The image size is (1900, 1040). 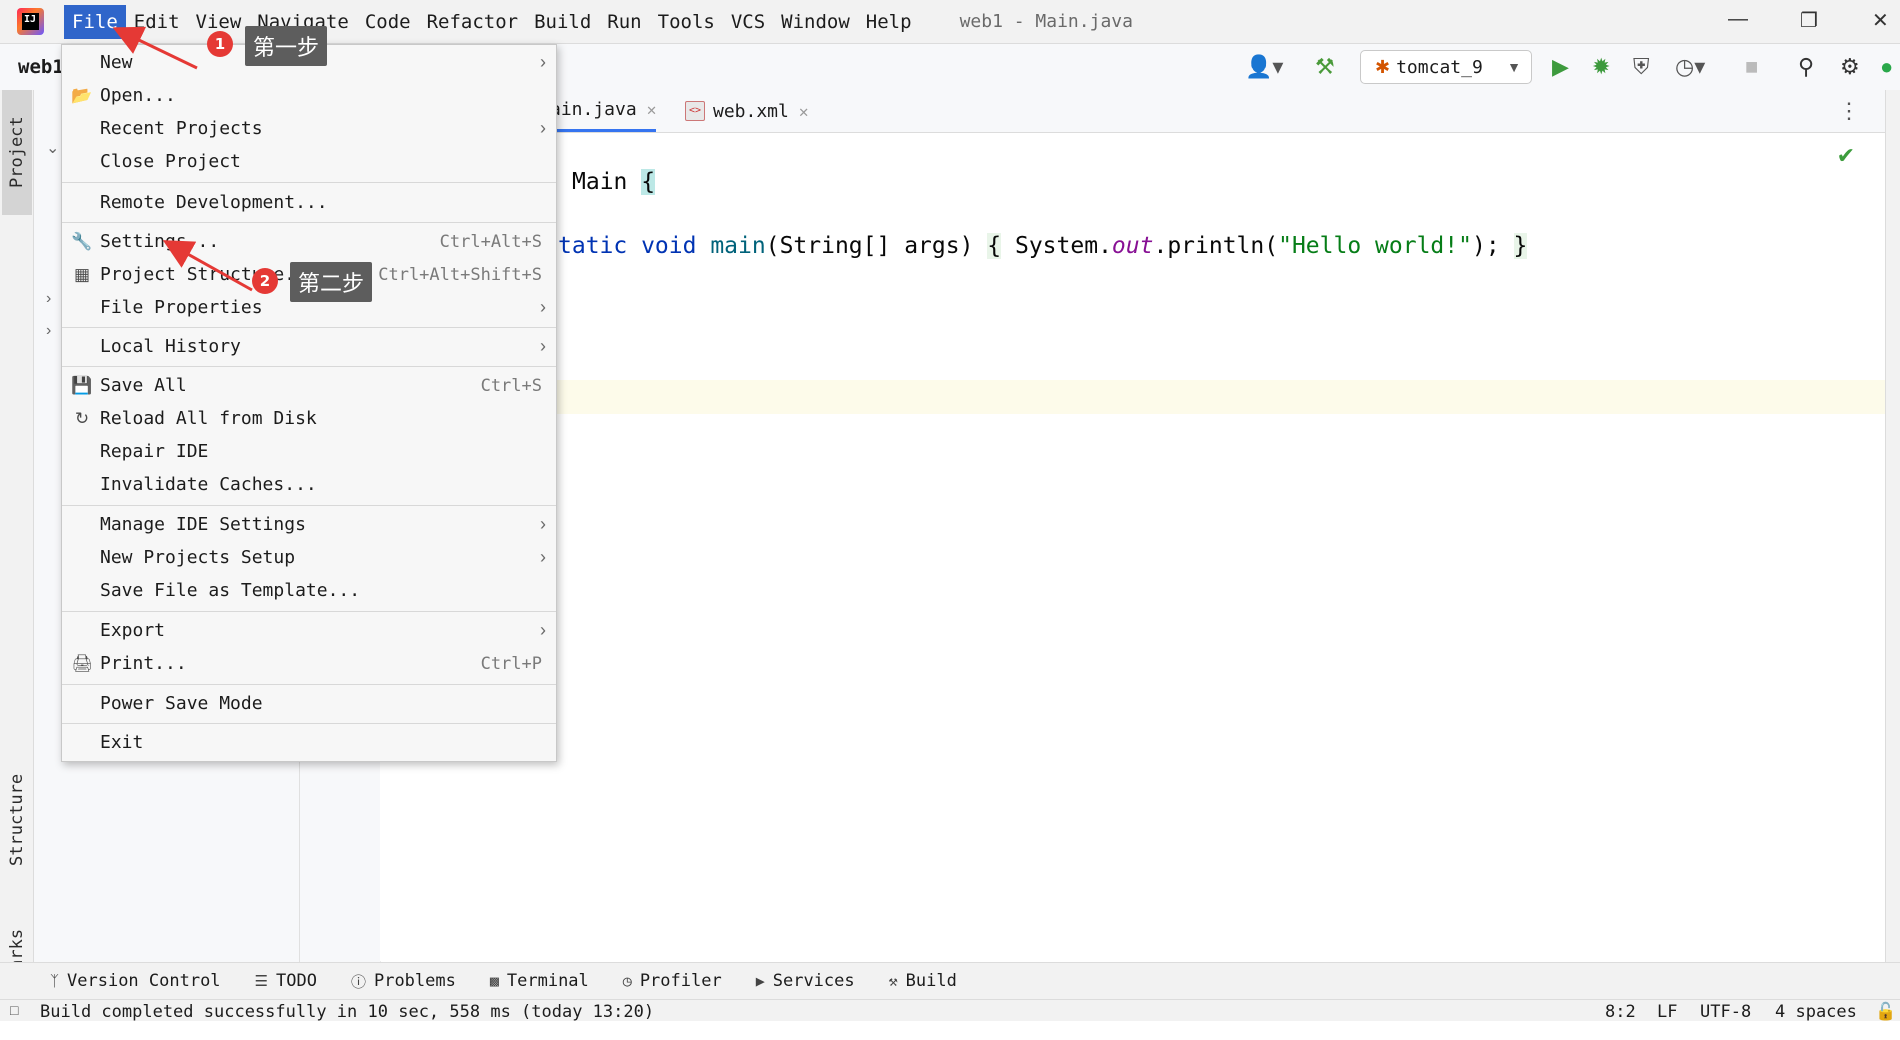 What do you see at coordinates (931, 981) in the screenshot?
I see `tab-label: Build` at bounding box center [931, 981].